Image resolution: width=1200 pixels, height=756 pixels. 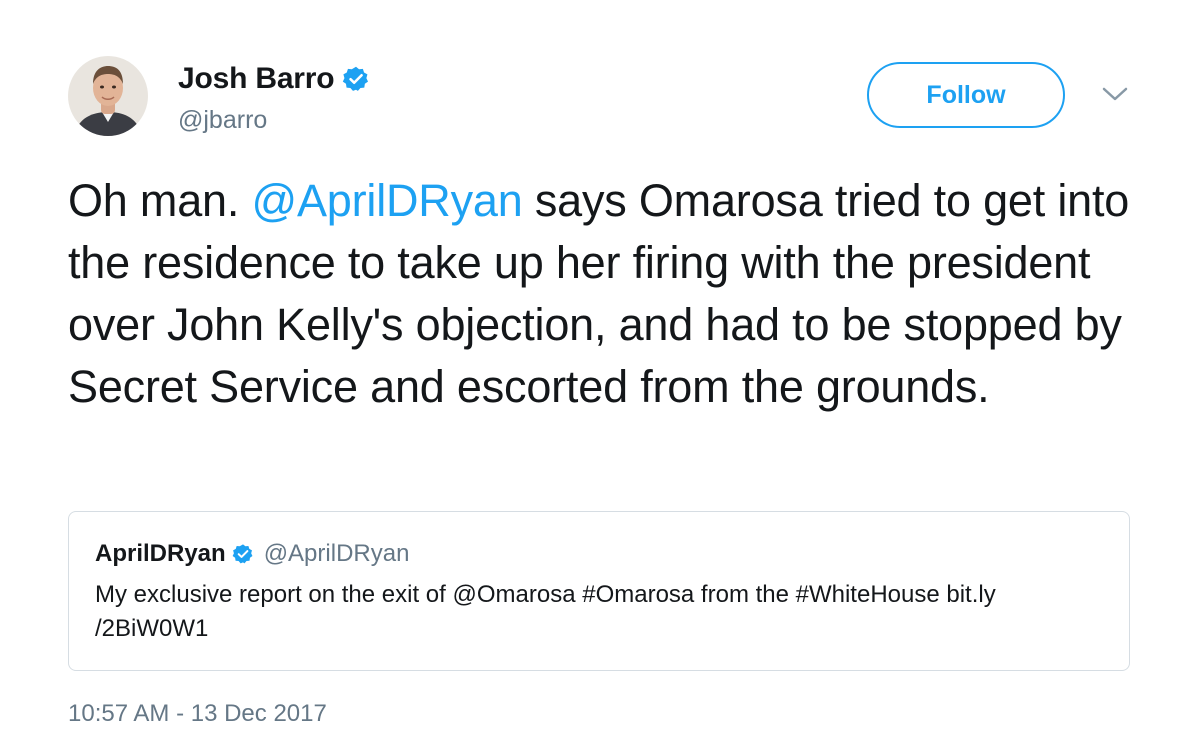 What do you see at coordinates (222, 120) in the screenshot?
I see `author-handle: @jbarro` at bounding box center [222, 120].